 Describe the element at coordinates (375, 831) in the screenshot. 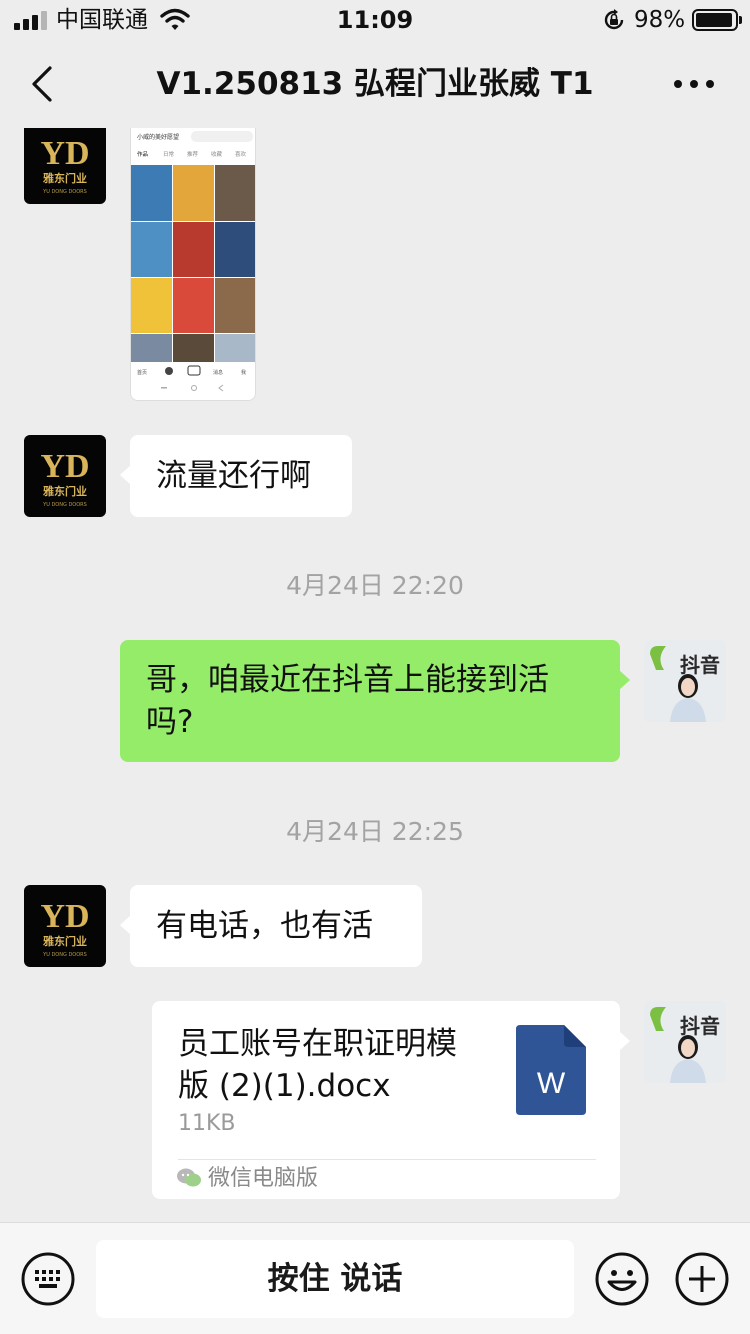

I see `timestamp: 4月24日 22:25` at that location.